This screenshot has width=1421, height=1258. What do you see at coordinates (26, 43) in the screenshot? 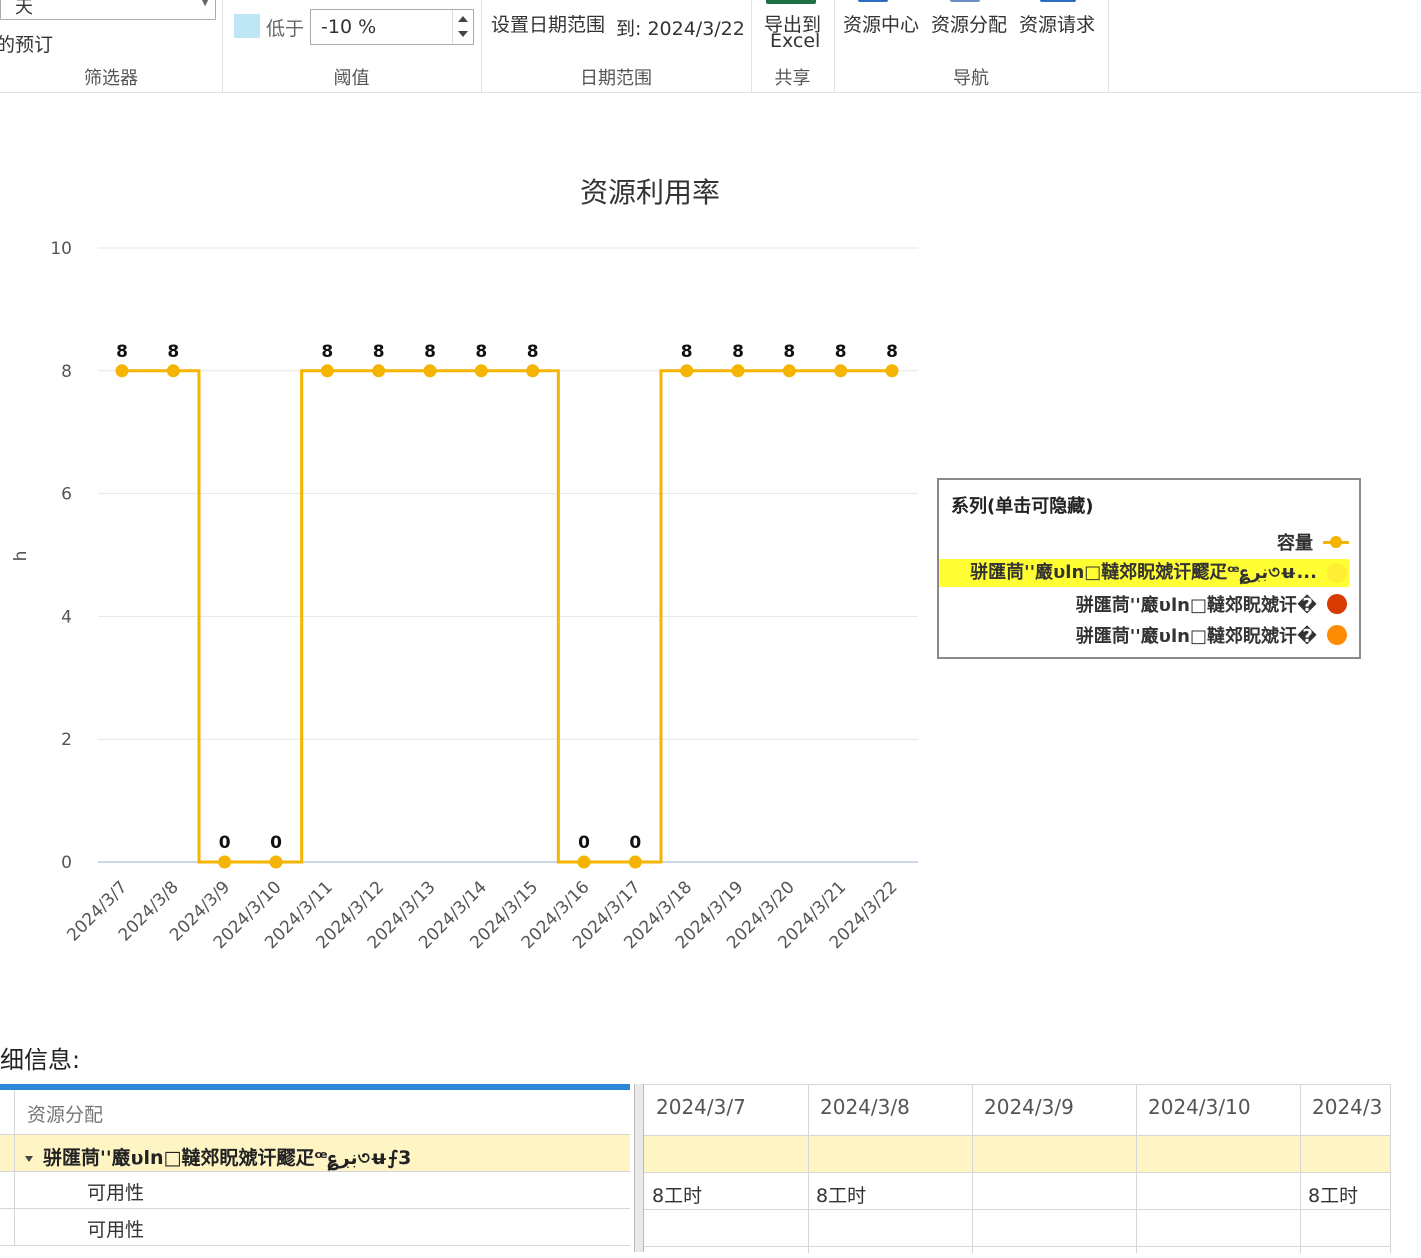
I see `filter-bookings-label: 的预订` at bounding box center [26, 43].